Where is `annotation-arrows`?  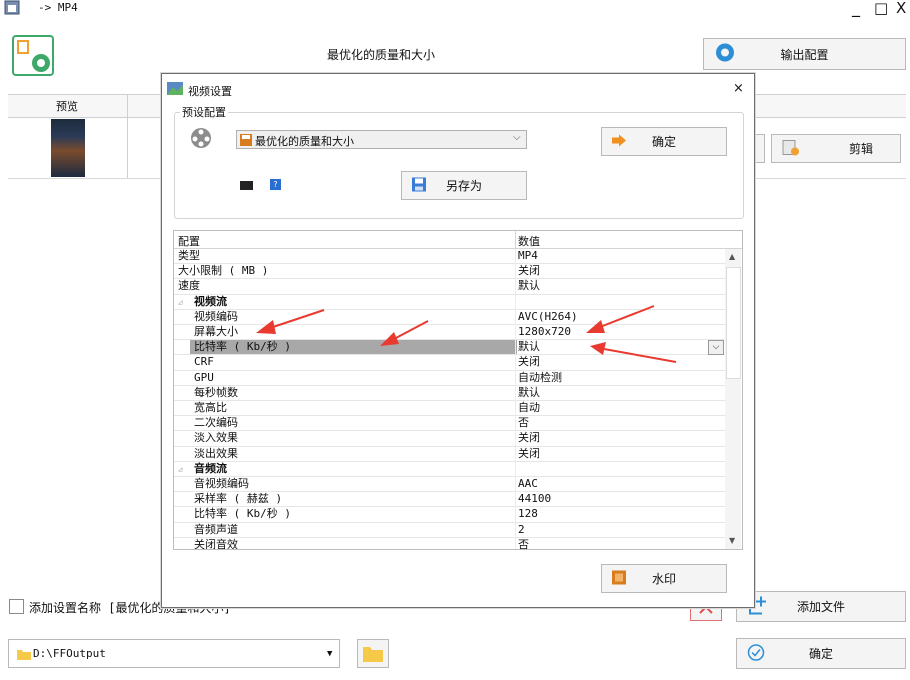 annotation-arrows is located at coordinates (466, 334).